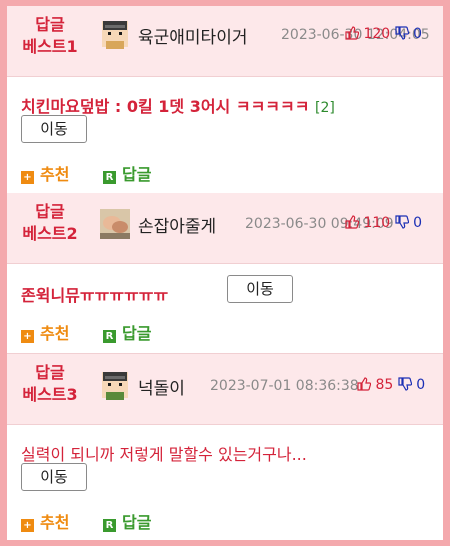 The width and height of the screenshot is (450, 546). I want to click on vote-counts: 85 0, so click(391, 385).